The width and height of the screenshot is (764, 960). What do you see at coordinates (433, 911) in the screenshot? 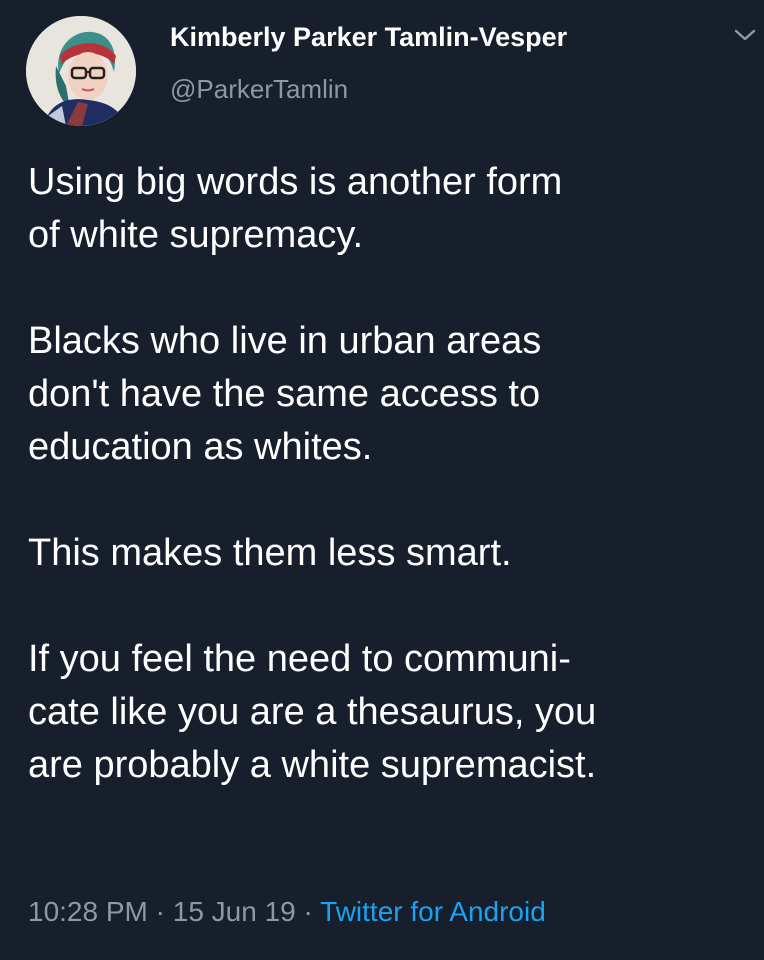
I see `tweet-source-link: Twitter for Android` at bounding box center [433, 911].